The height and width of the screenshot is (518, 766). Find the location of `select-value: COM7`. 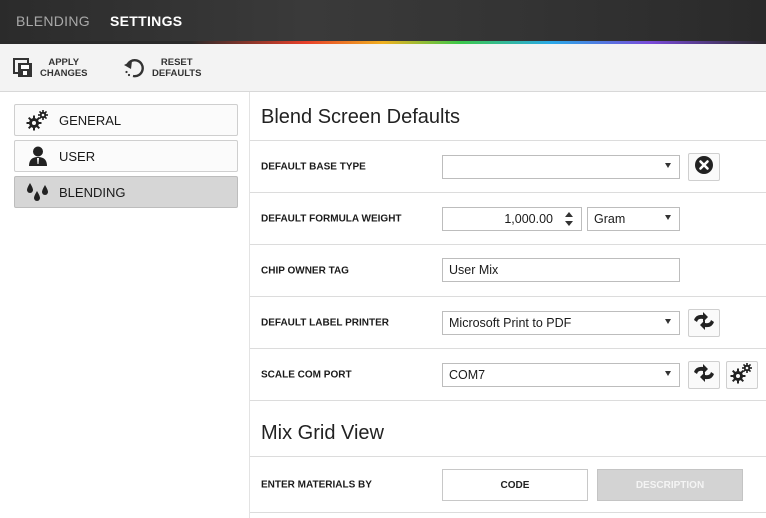

select-value: COM7 is located at coordinates (467, 375).